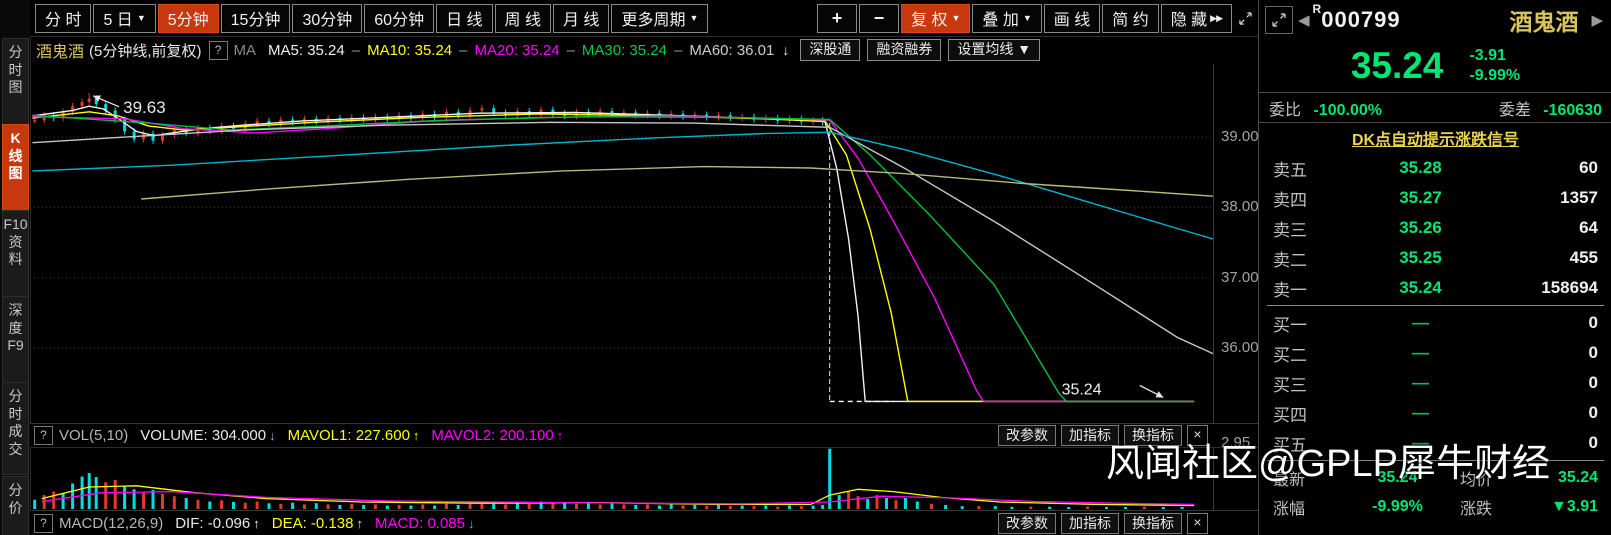  Describe the element at coordinates (1435, 198) in the screenshot. I see `ask-row-1: 卖四 35.27 1357` at that location.